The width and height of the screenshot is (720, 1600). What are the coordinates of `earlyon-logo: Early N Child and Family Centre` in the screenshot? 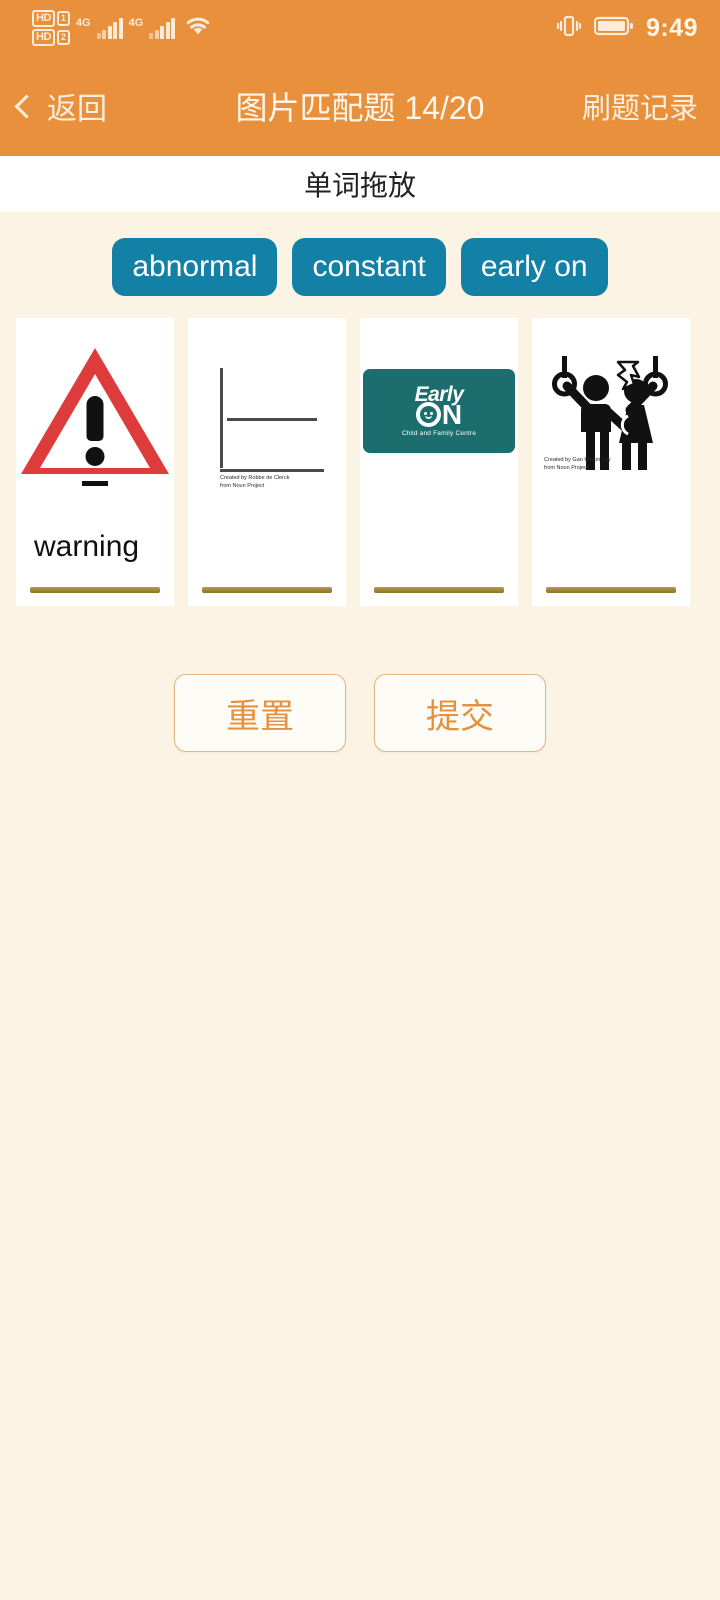 It's located at (439, 411).